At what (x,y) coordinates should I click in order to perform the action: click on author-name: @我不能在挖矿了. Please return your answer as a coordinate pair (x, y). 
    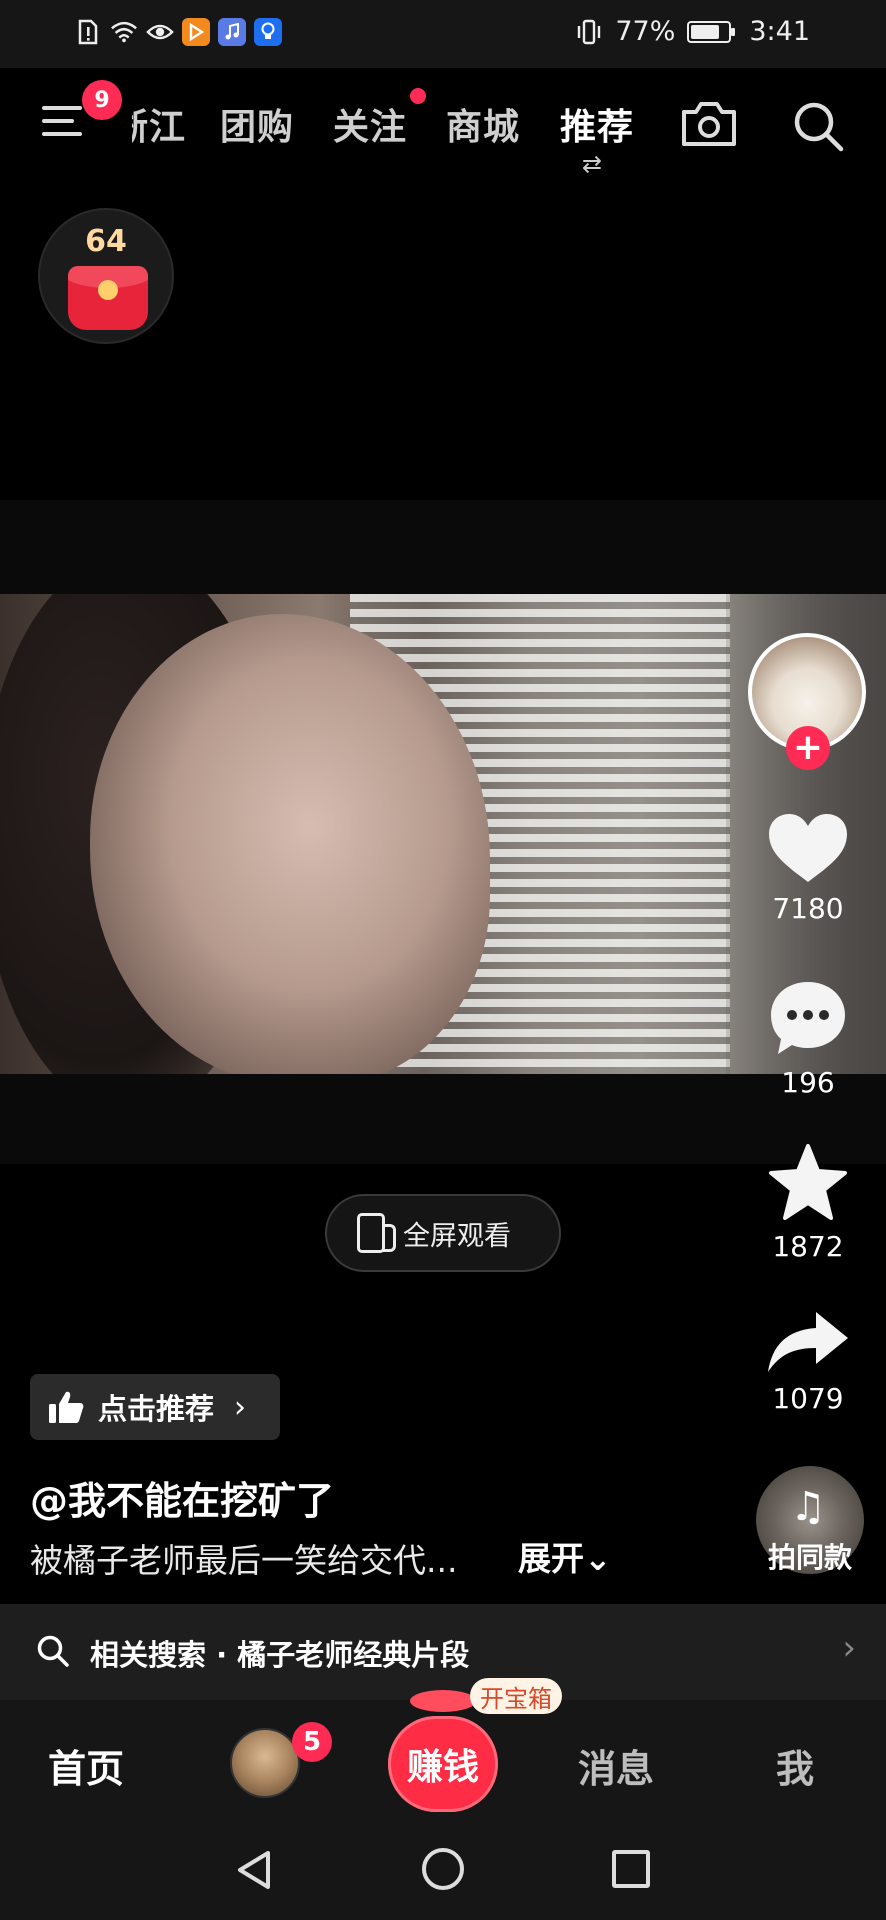
    Looking at the image, I should click on (182, 1497).